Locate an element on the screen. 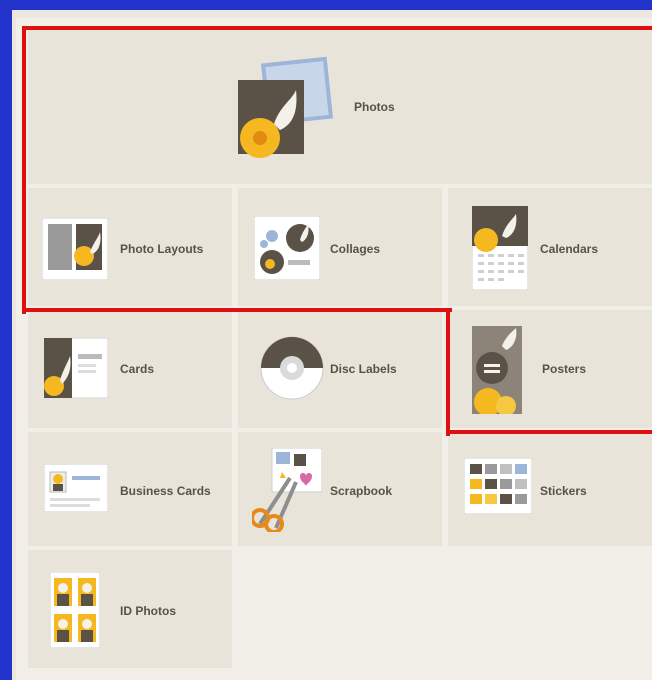 The image size is (652, 680). tile-photo-layouts: Photo Layouts is located at coordinates (130, 247).